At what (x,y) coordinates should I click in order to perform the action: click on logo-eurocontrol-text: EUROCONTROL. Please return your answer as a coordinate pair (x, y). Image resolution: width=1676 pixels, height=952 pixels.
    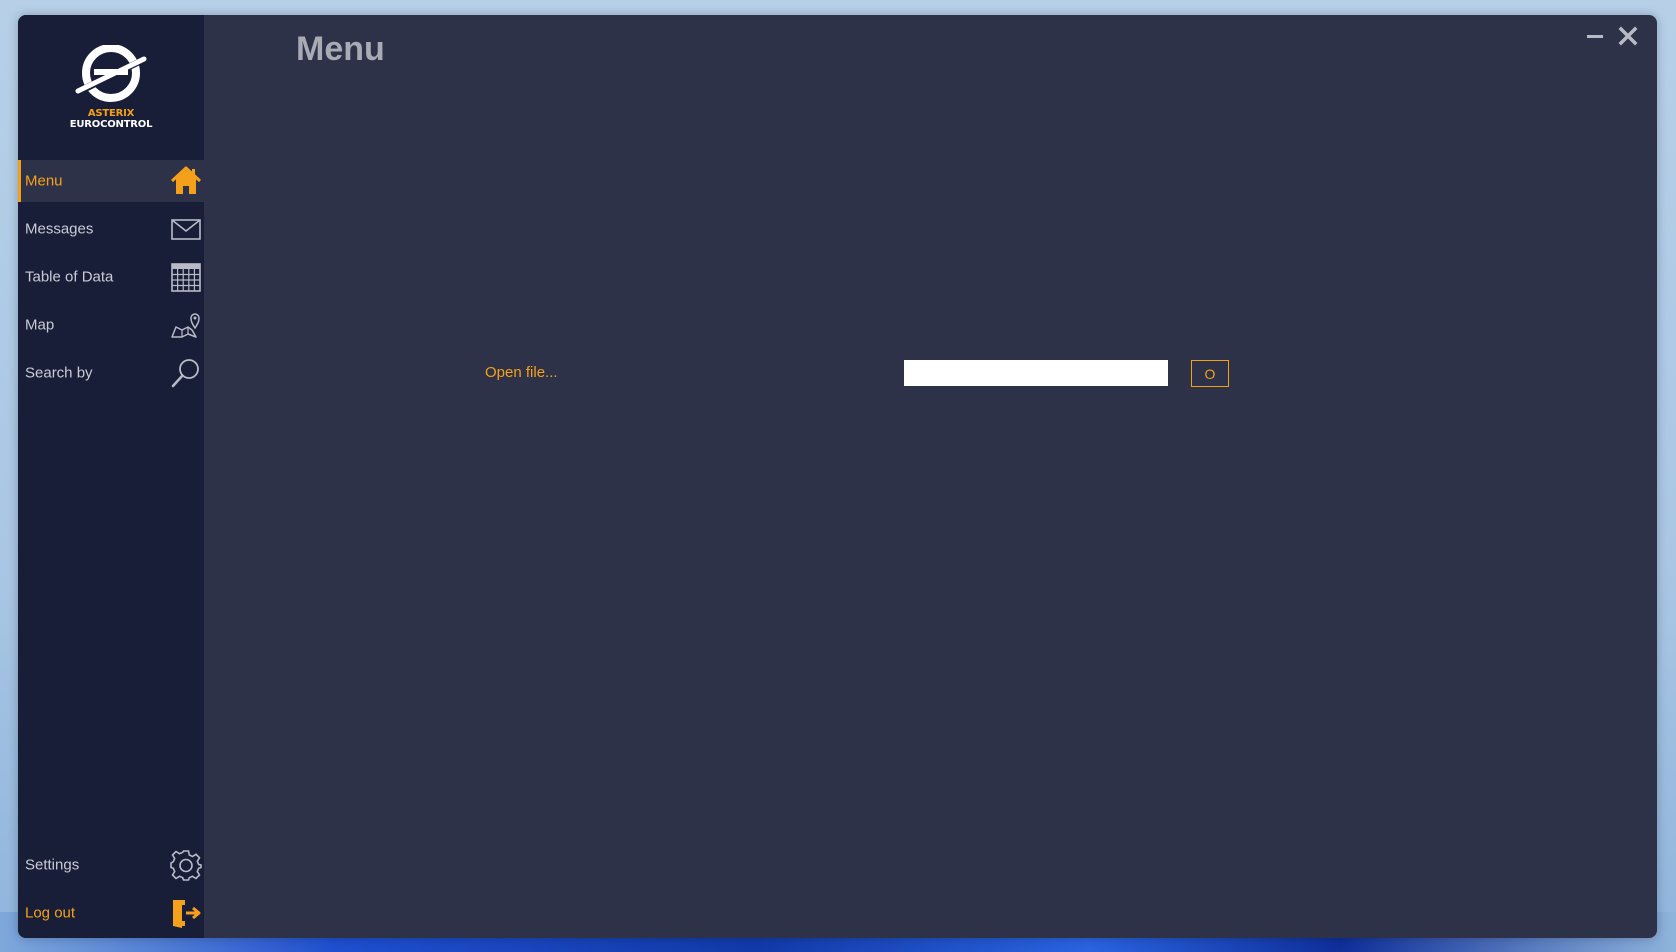
    Looking at the image, I should click on (111, 124).